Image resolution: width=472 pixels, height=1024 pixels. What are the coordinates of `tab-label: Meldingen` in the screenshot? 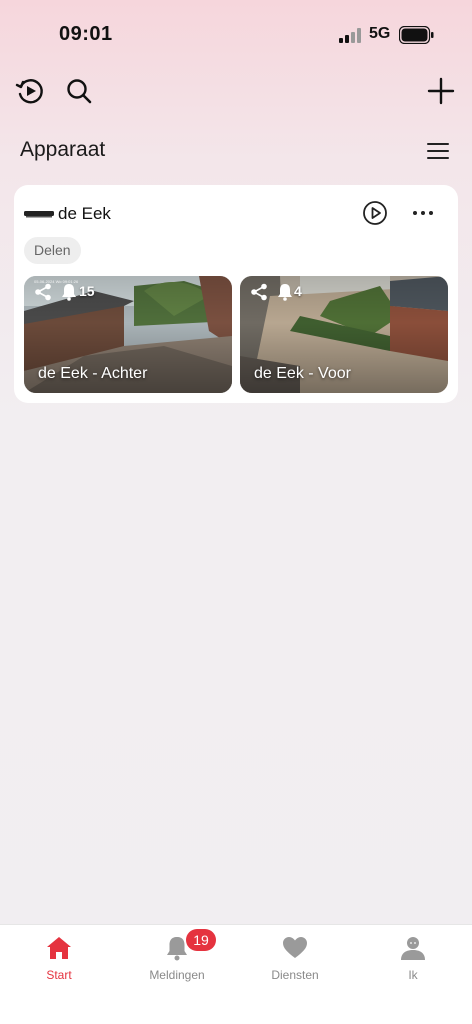 It's located at (177, 975).